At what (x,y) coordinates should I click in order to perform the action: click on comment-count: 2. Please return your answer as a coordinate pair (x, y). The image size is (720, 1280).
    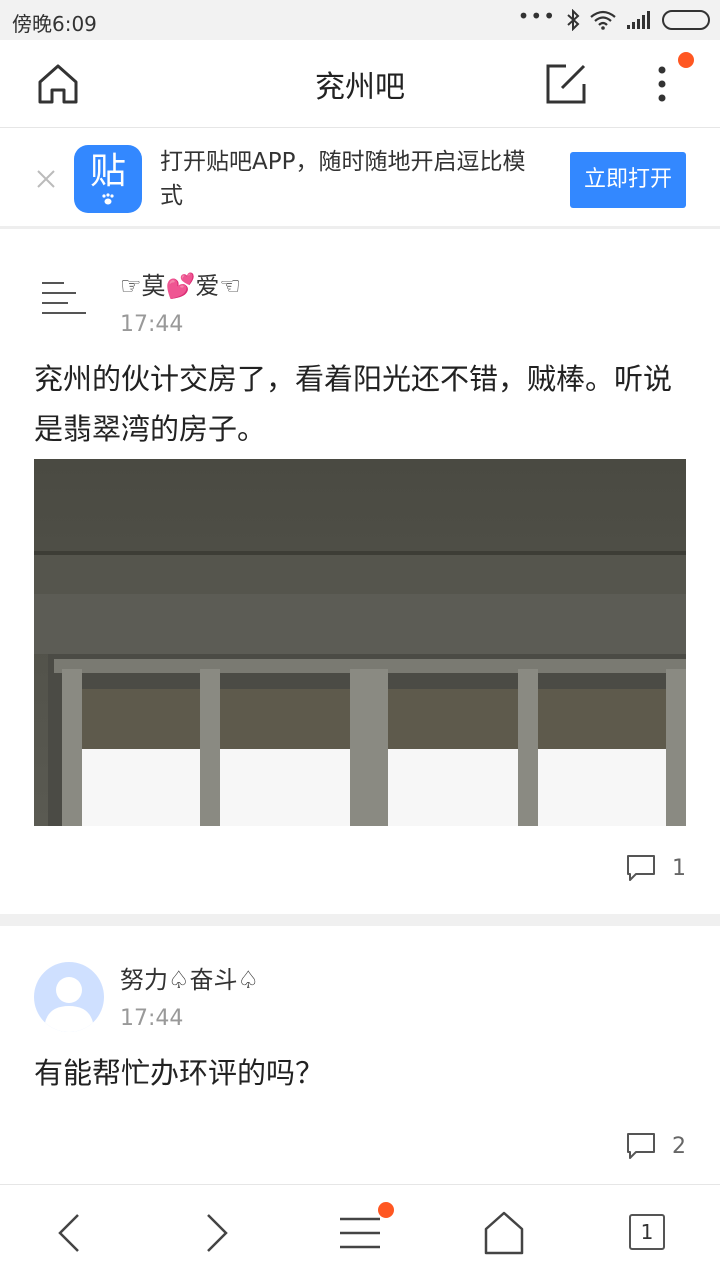
    Looking at the image, I should click on (656, 1146).